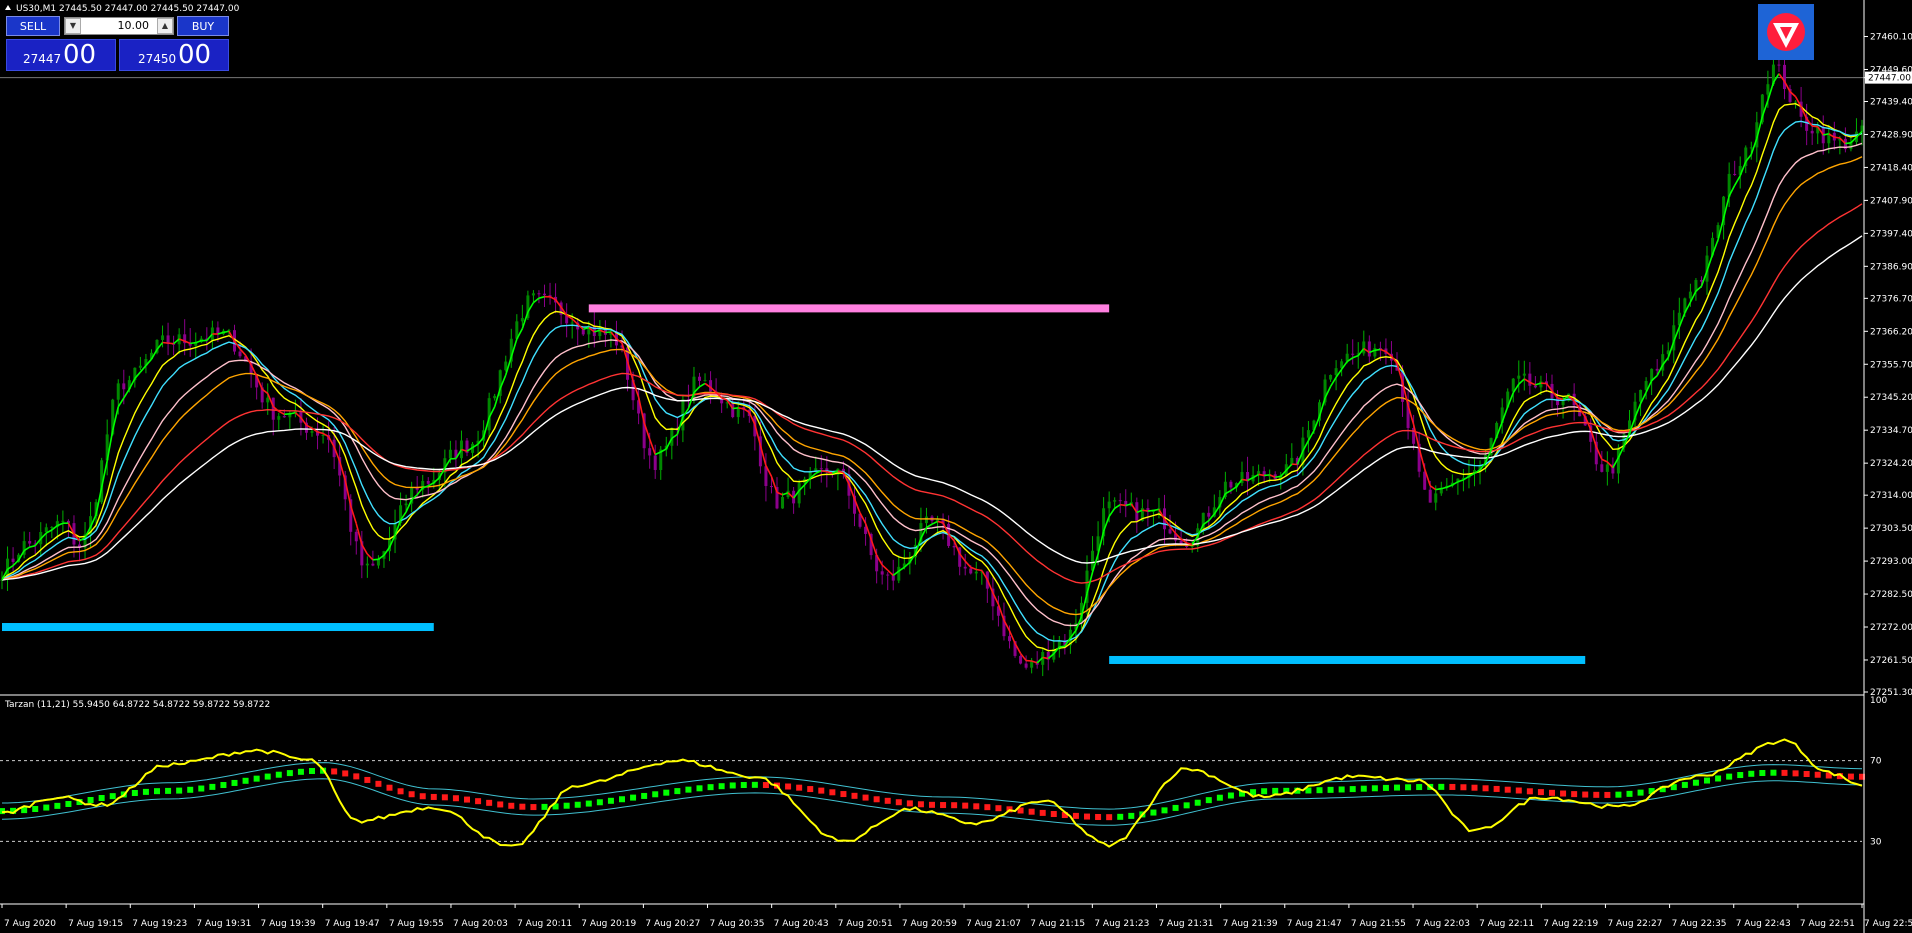 The image size is (1912, 933). Describe the element at coordinates (61, 55) in the screenshot. I see `bid-price-button: 27447 00` at that location.